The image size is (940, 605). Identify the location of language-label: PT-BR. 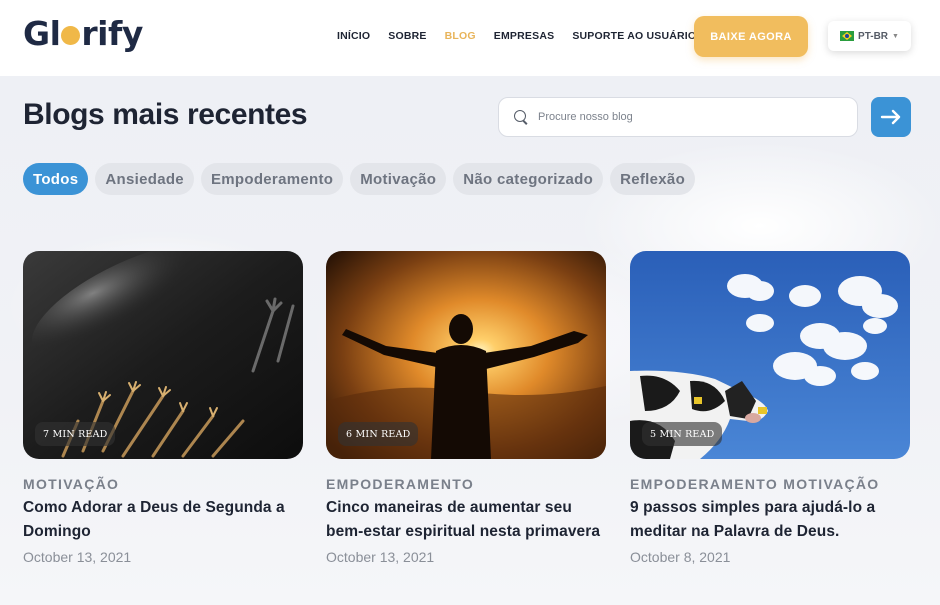
(873, 36).